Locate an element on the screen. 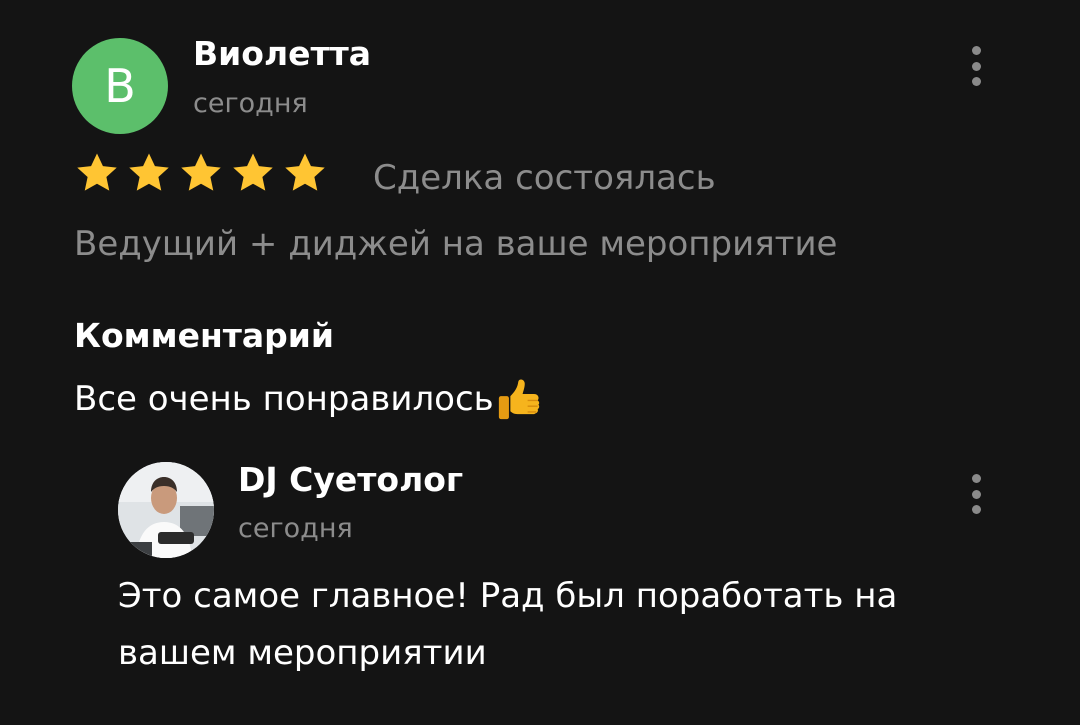 This screenshot has width=1080, height=725. service-title: Ведущий + диджей на ваше мероприятие is located at coordinates (455, 244).